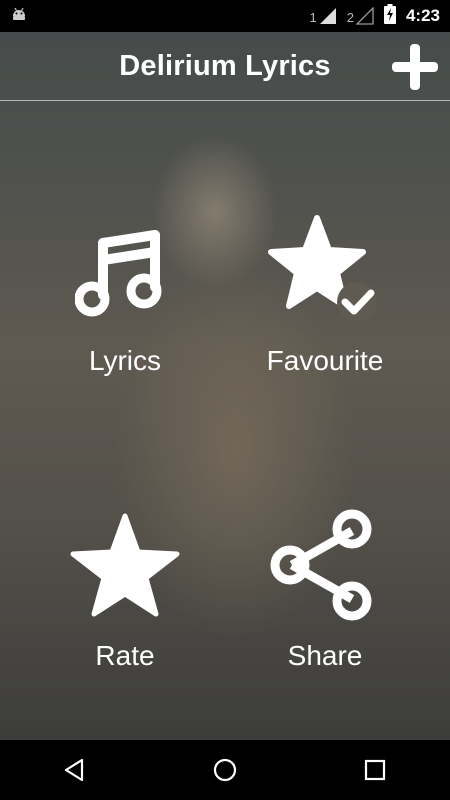  Describe the element at coordinates (125, 360) in the screenshot. I see `lyrics-label: Lyrics` at that location.